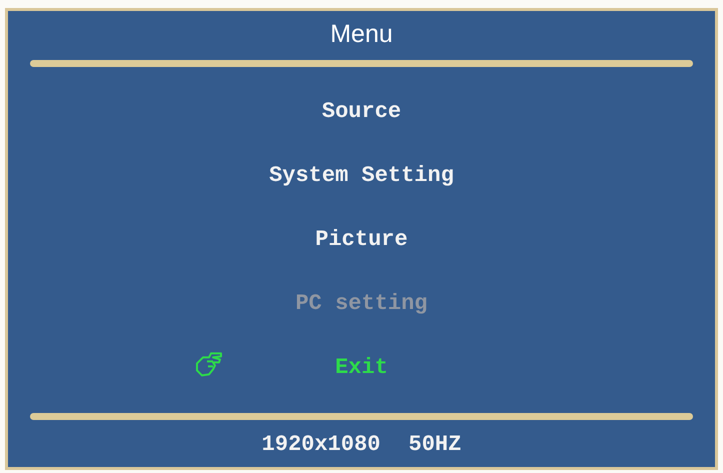 Image resolution: width=723 pixels, height=473 pixels. Describe the element at coordinates (321, 444) in the screenshot. I see `resolution-text: 1920x1080` at that location.